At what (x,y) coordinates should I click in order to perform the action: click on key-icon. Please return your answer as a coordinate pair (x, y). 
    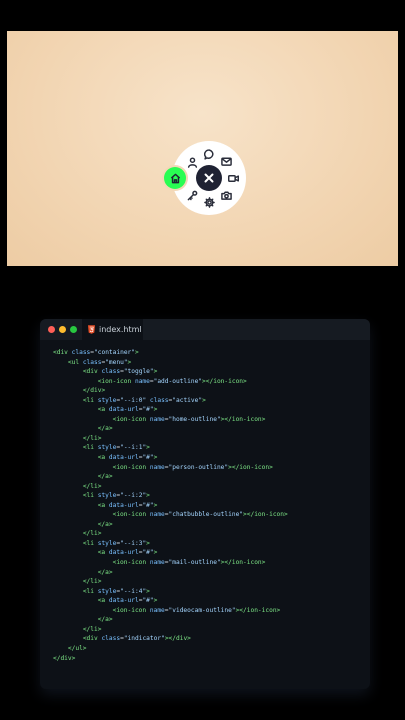
    Looking at the image, I should click on (192, 195).